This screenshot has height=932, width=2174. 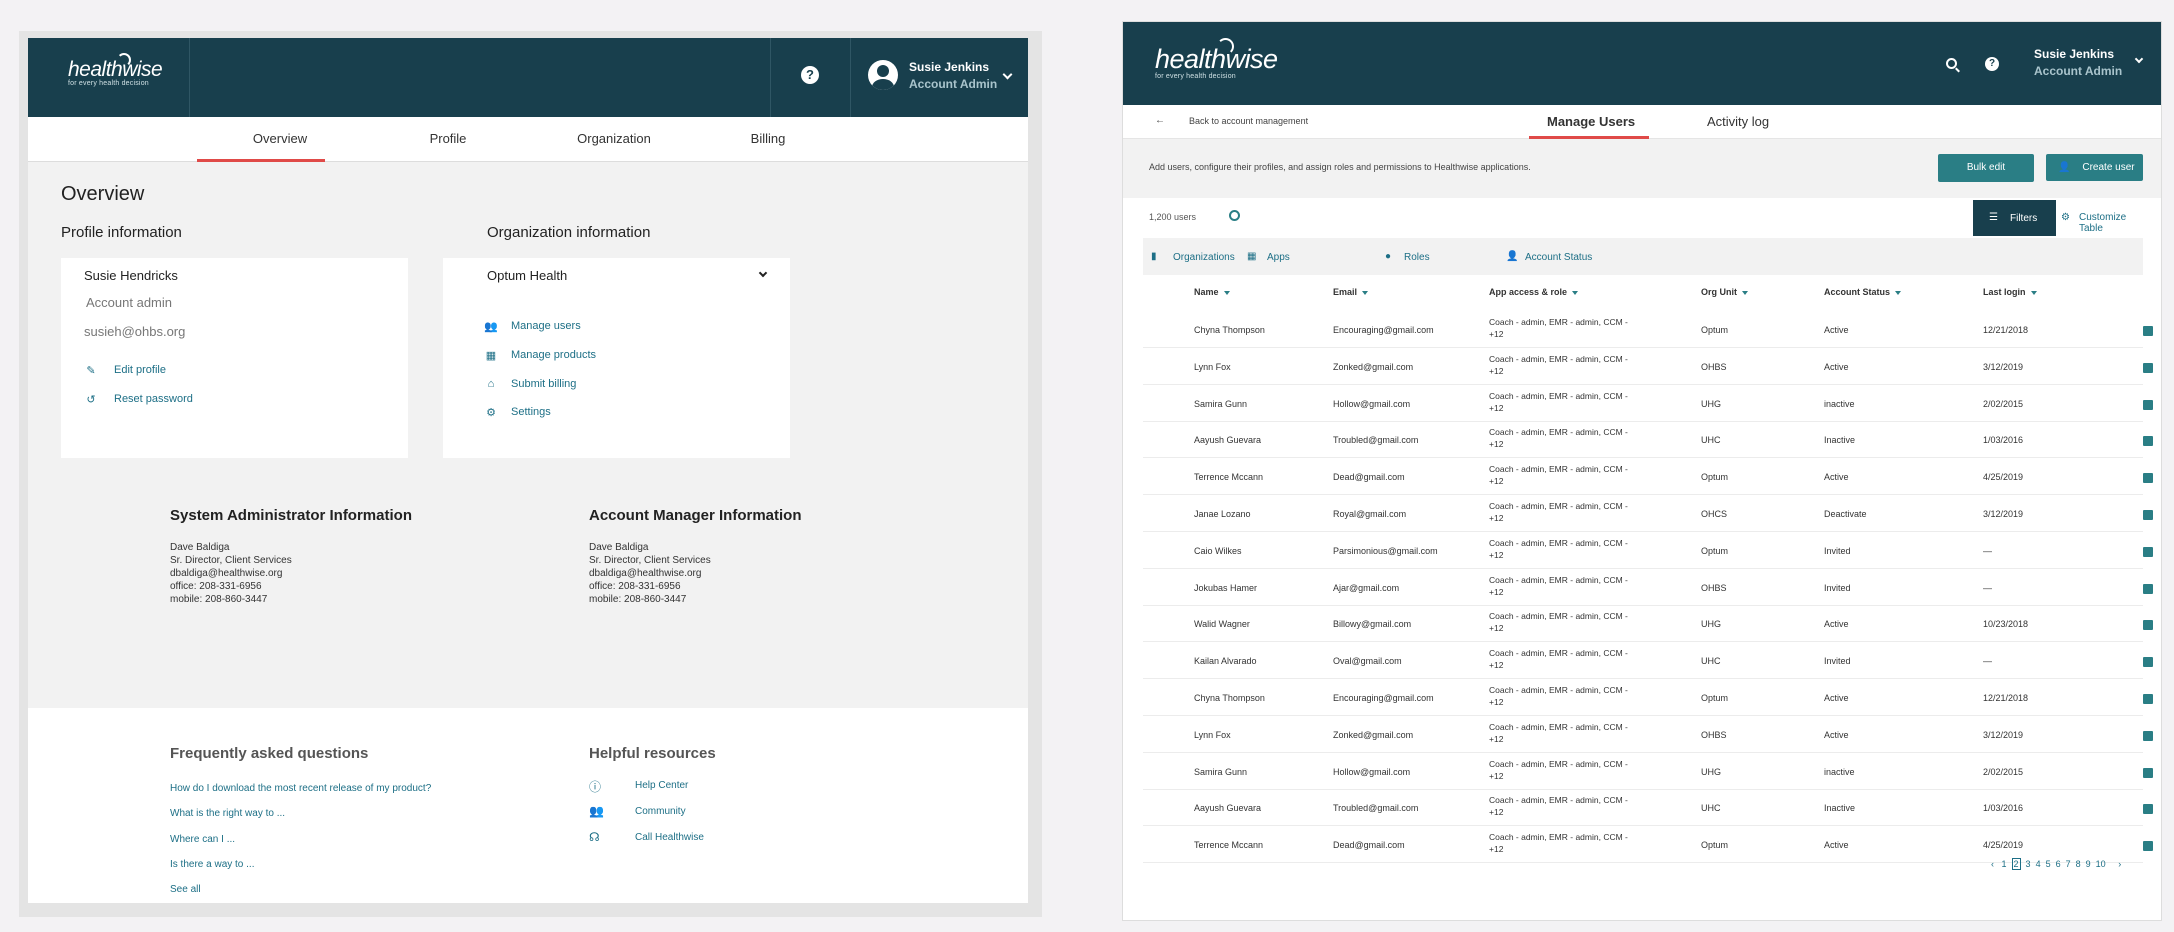 I want to click on filter-account-status: Account Status, so click(x=1558, y=257).